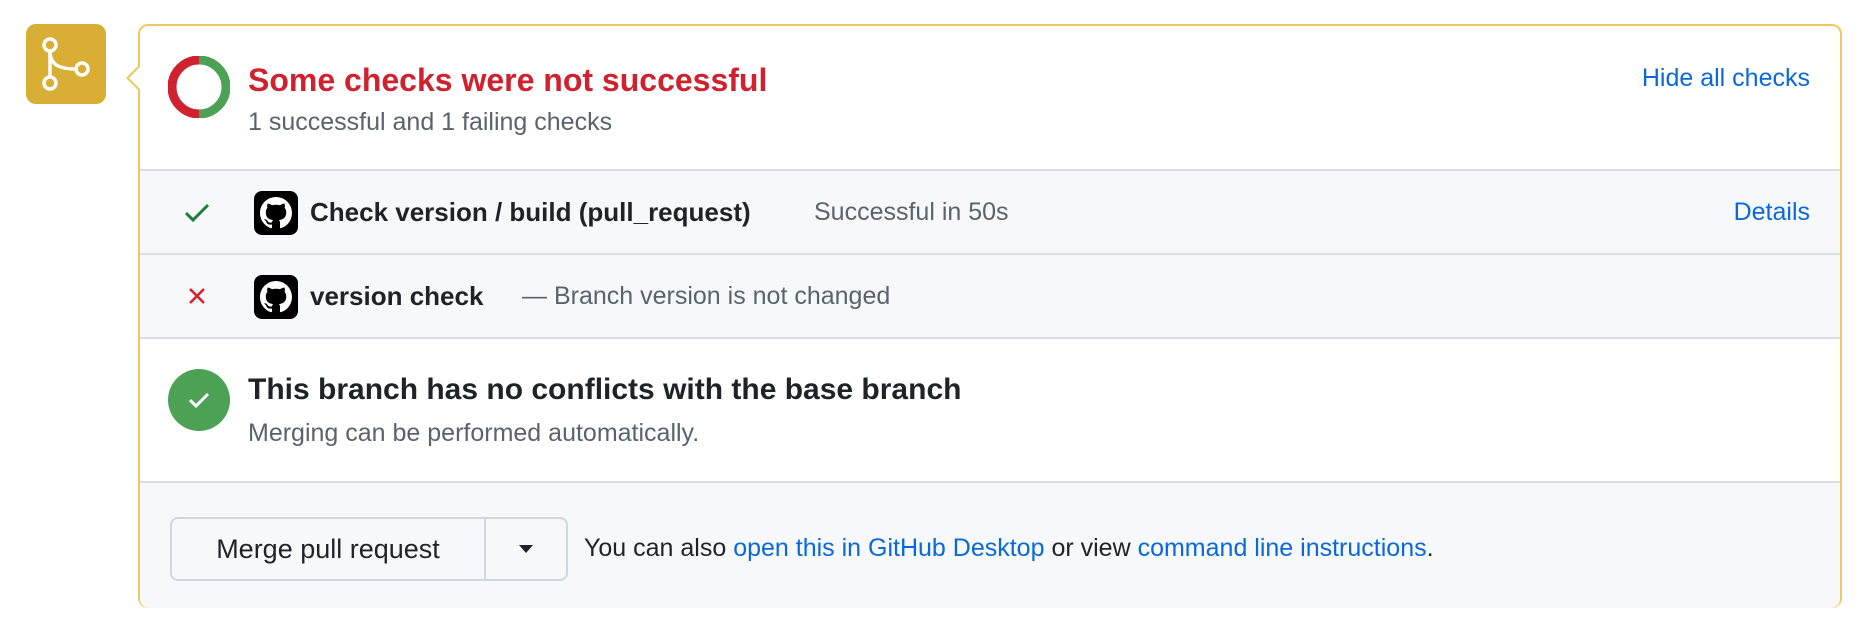 The width and height of the screenshot is (1860, 630). Describe the element at coordinates (329, 549) in the screenshot. I see `merge-pull-request-button: Merge pull request` at that location.